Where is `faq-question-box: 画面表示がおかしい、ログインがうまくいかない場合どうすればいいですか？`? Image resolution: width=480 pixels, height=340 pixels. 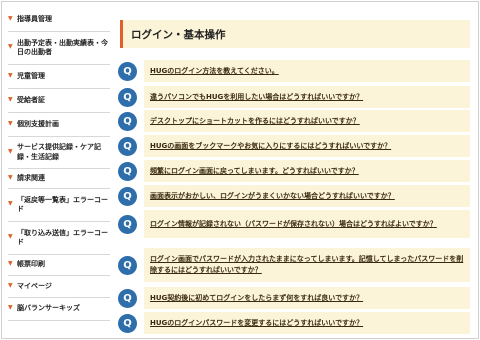
faq-question-box: 画面表示がおかしい、ログインがうまくいかない場合どうすればいいですか？ is located at coordinates (307, 196).